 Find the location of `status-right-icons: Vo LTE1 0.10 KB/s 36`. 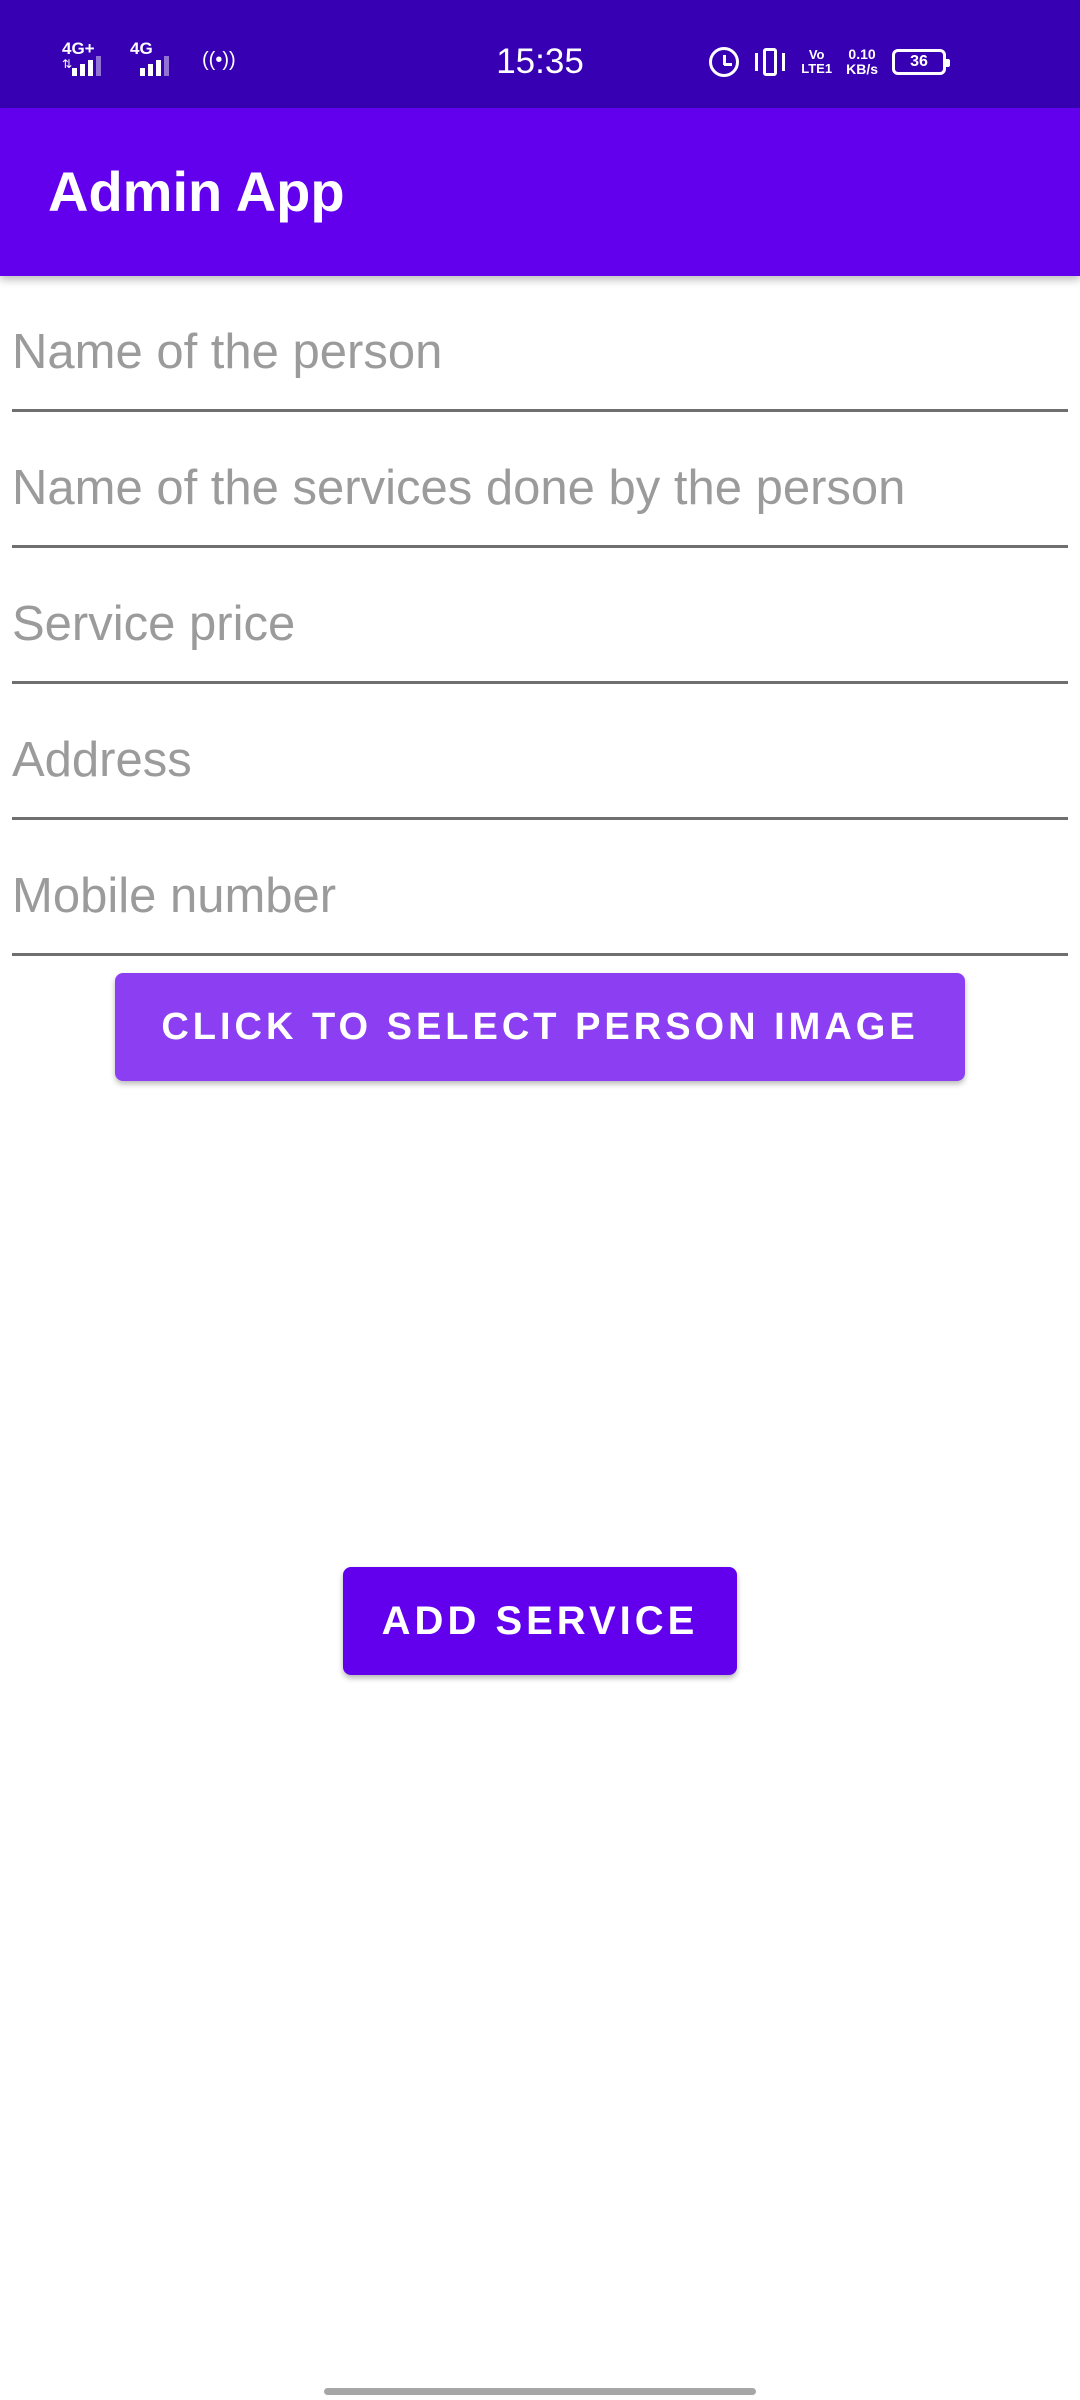

status-right-icons: Vo LTE1 0.10 KB/s 36 is located at coordinates (829, 62).